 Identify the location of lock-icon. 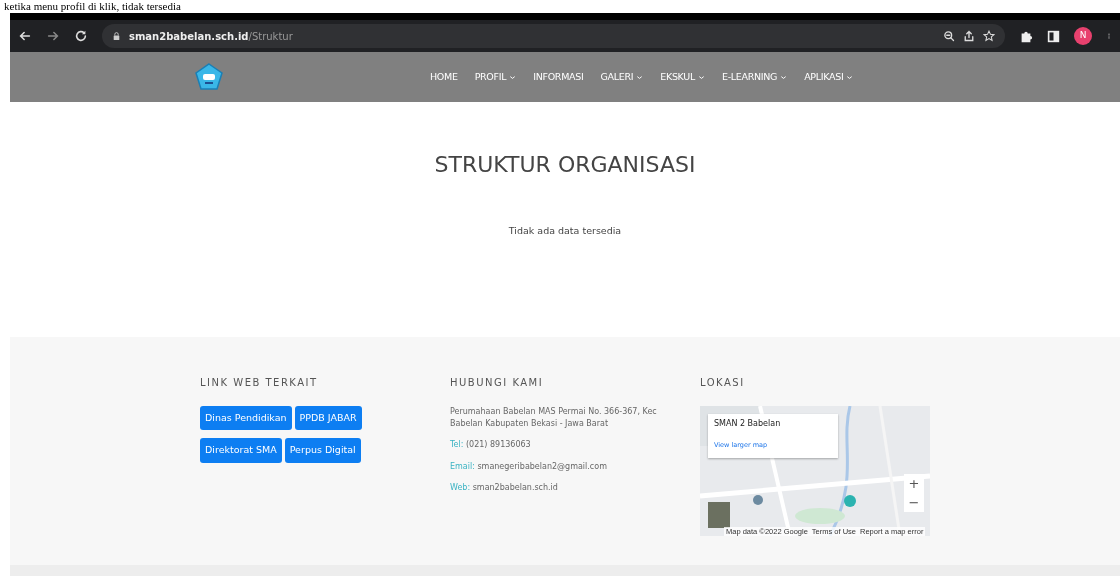
(116, 36).